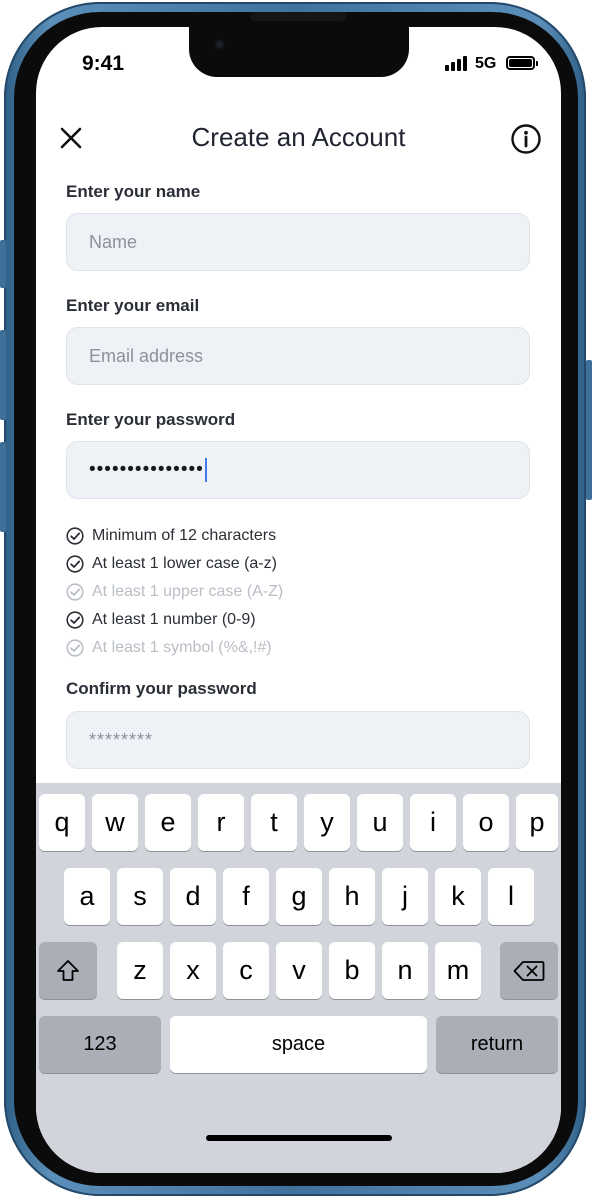 The height and width of the screenshot is (1200, 595). I want to click on requirement-item: At least 1 lower case (a-z), so click(174, 564).